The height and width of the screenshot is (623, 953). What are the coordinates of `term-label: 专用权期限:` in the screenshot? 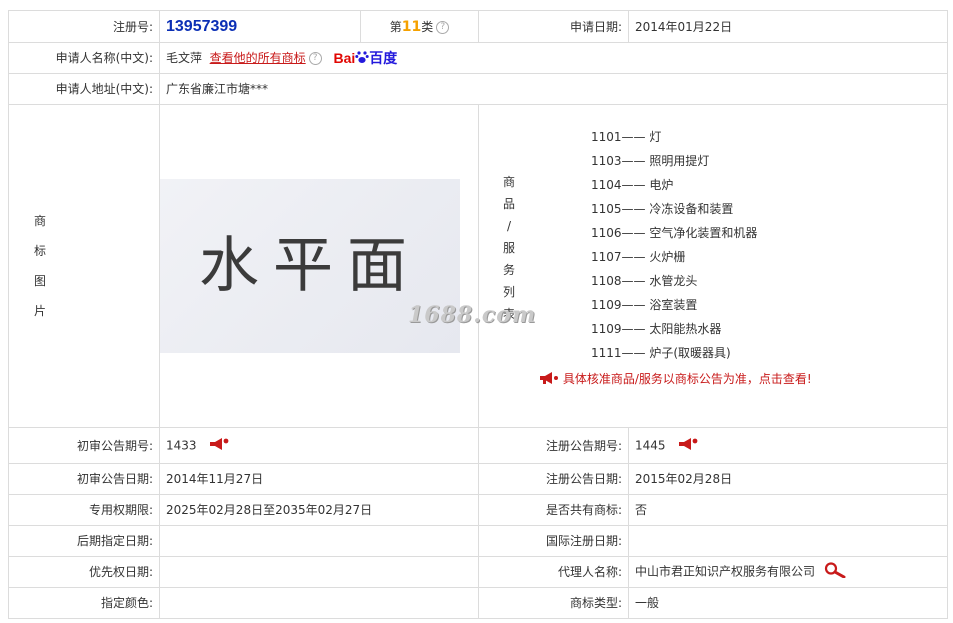 It's located at (84, 510).